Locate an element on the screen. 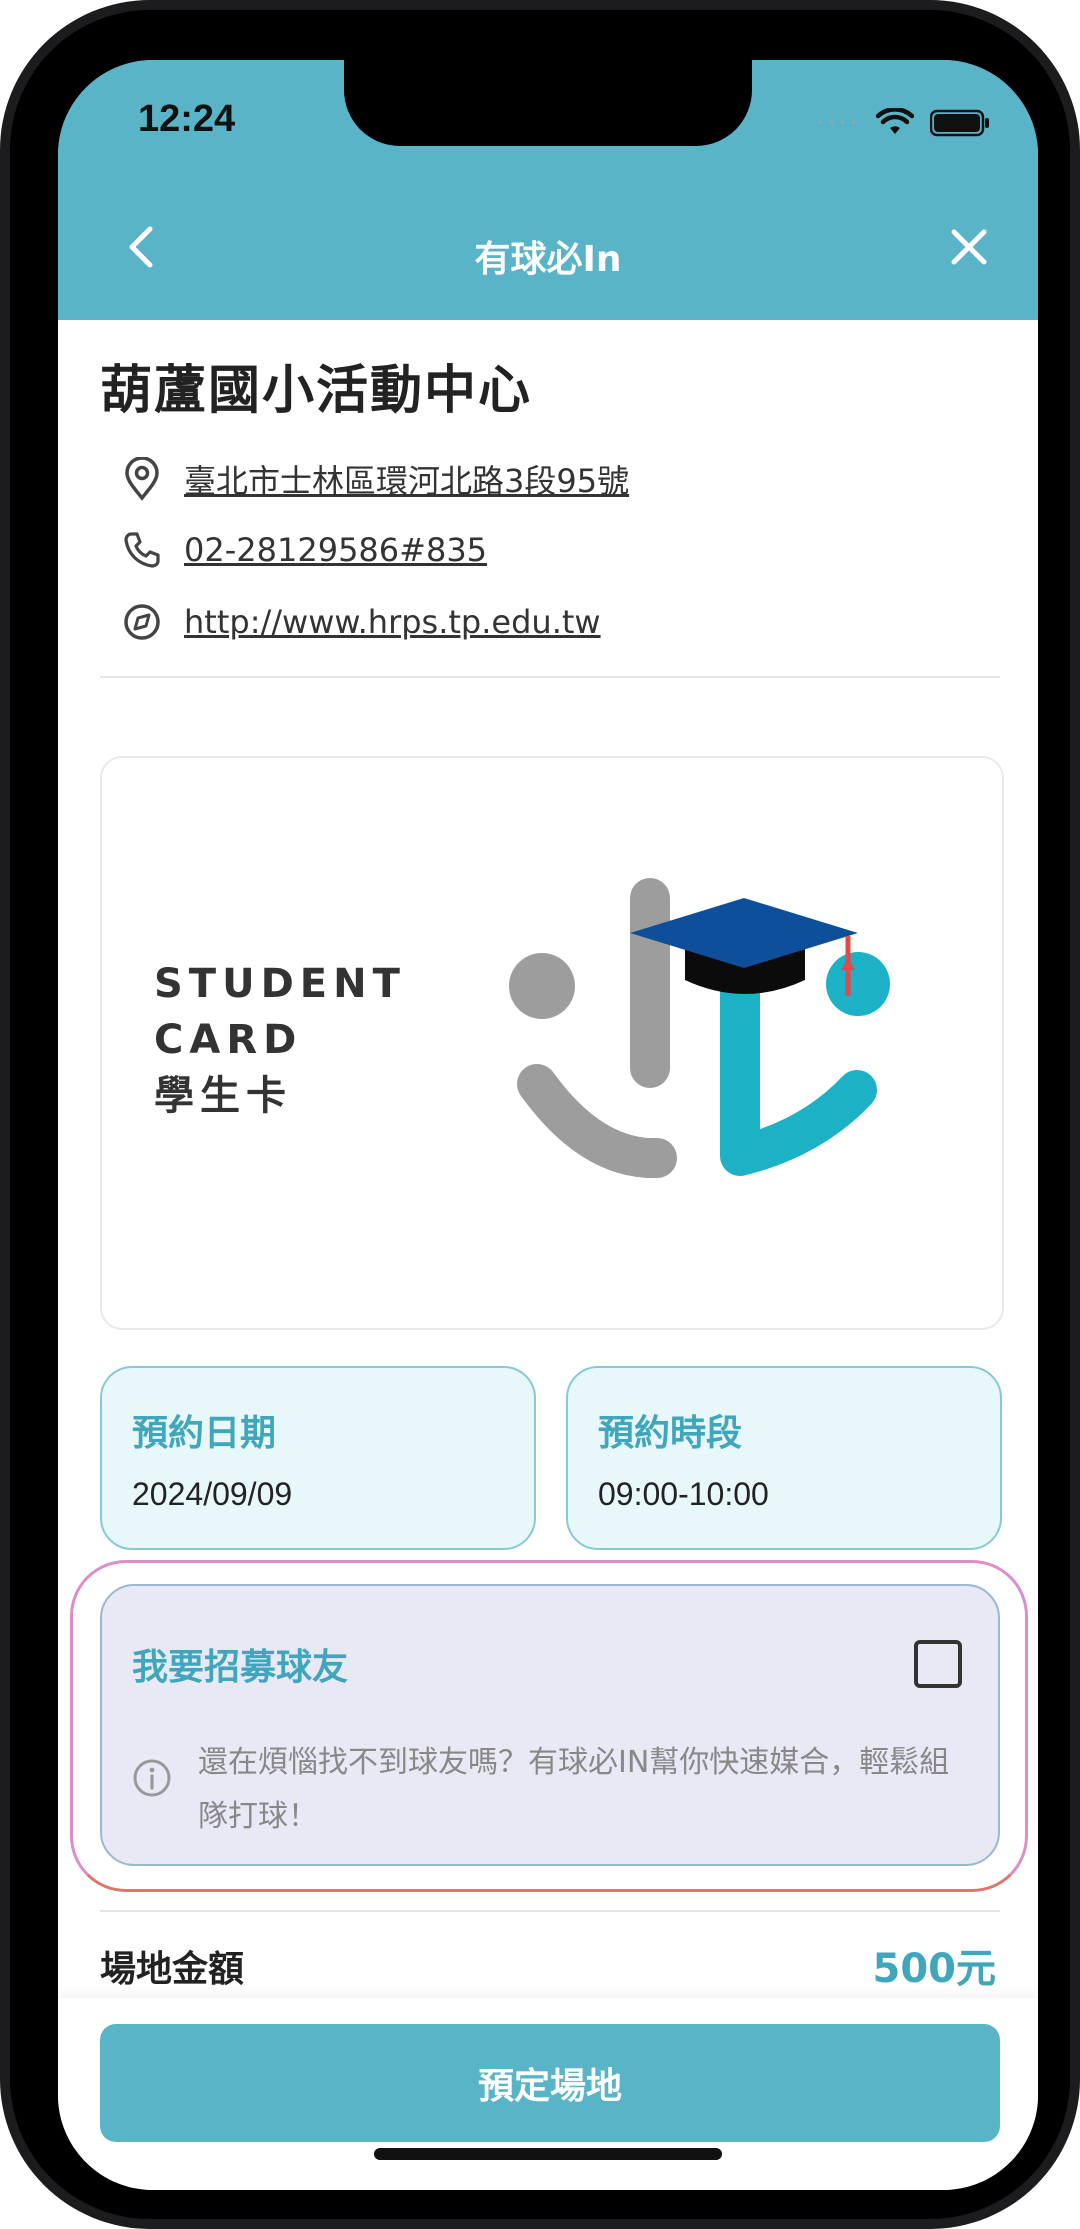  close-icon is located at coordinates (969, 247).